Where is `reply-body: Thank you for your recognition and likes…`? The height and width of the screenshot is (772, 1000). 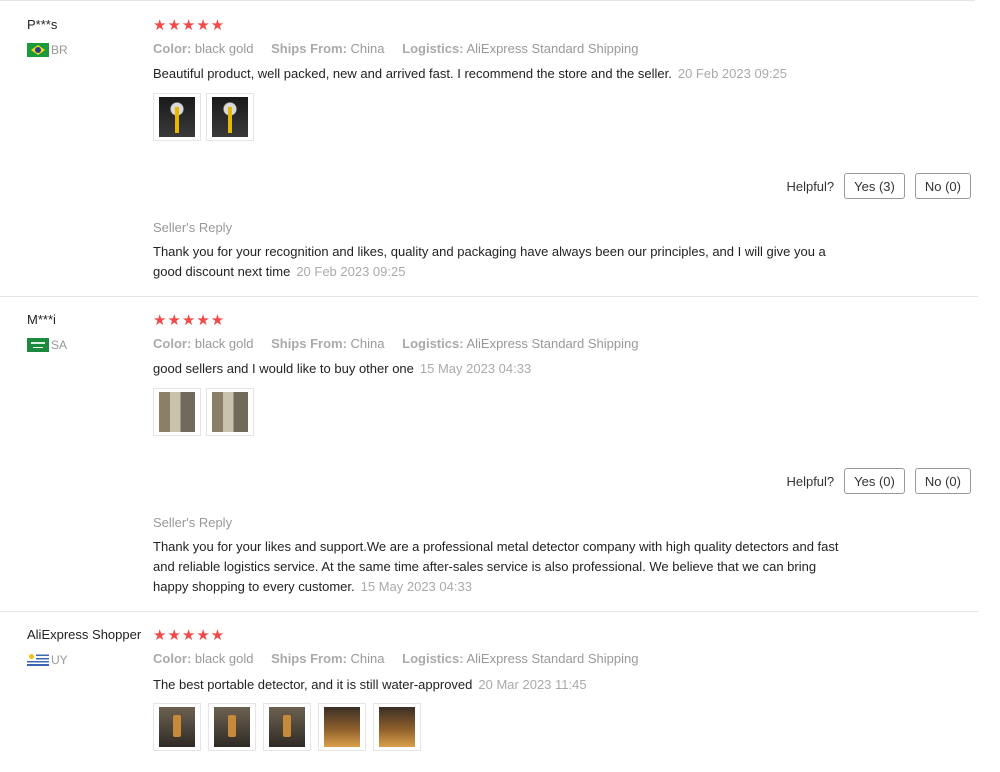
reply-body: Thank you for your recognition and likes… is located at coordinates (489, 261).